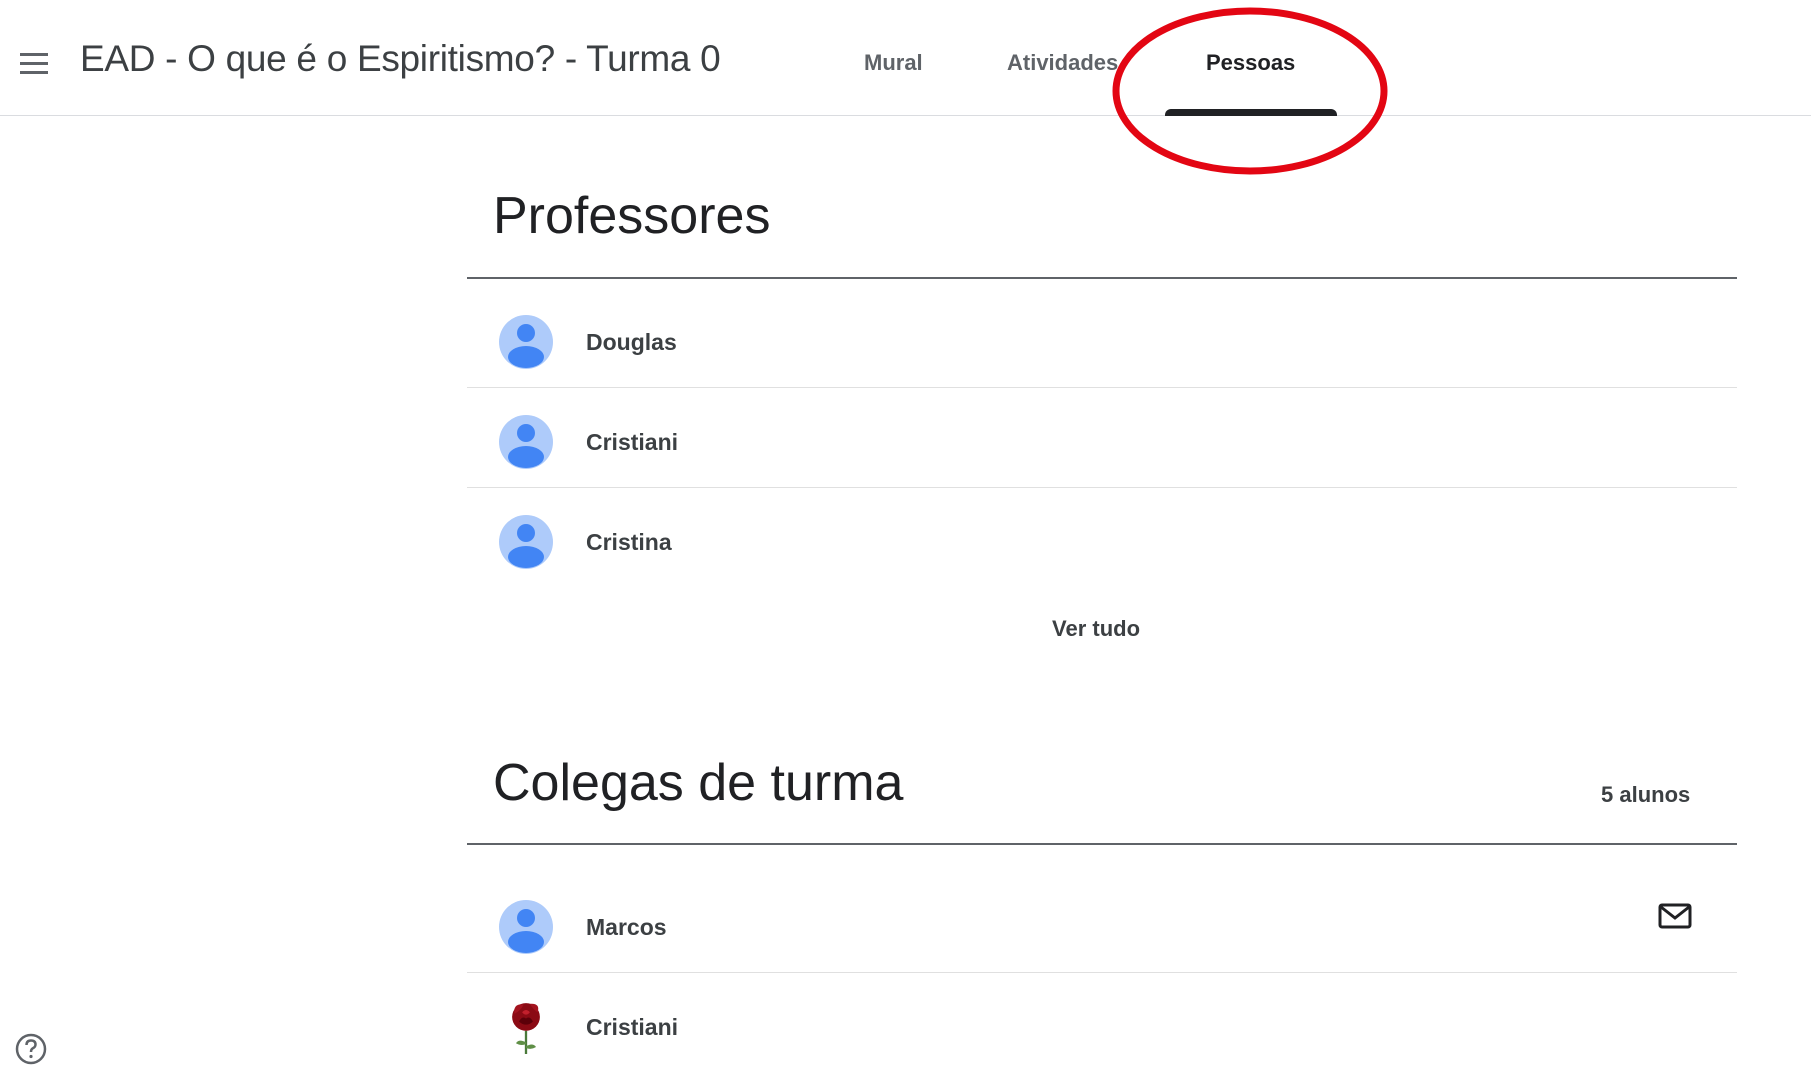 The width and height of the screenshot is (1811, 1073). I want to click on student-count: 5 alunos, so click(1646, 794).